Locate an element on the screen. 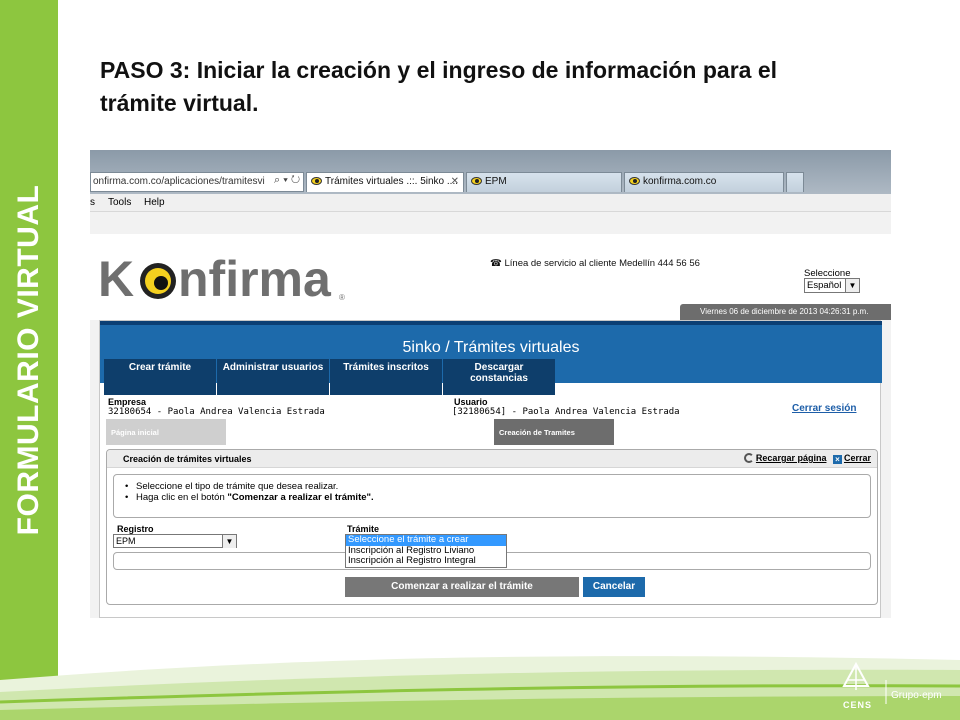  panel-title: Creación de trámites virtuales is located at coordinates (187, 459).